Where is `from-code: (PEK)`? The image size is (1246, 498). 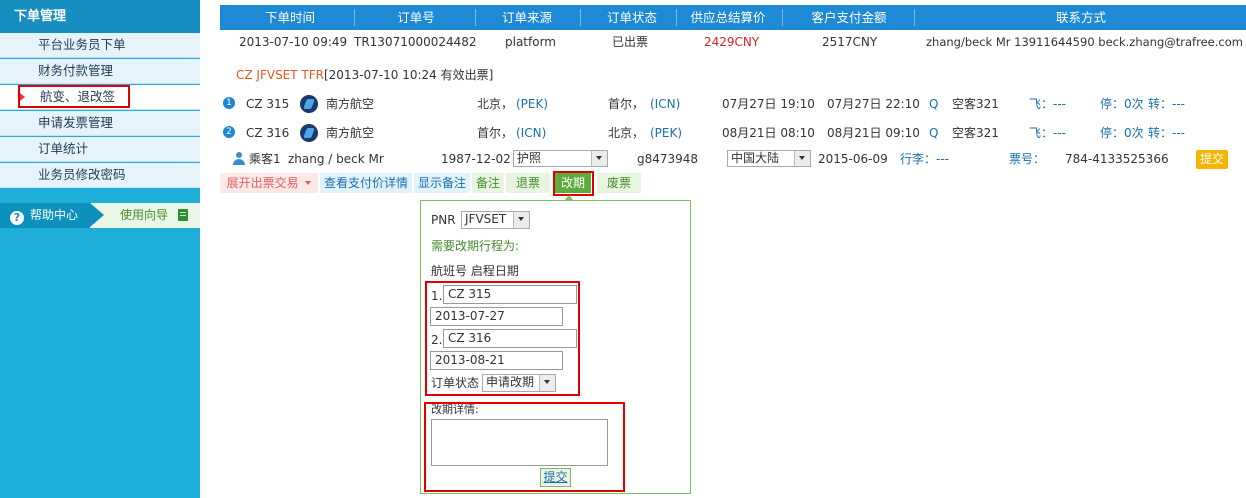 from-code: (PEK) is located at coordinates (532, 104).